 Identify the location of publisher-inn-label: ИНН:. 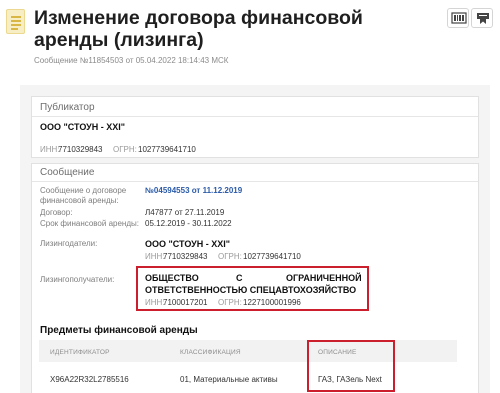
(50, 149).